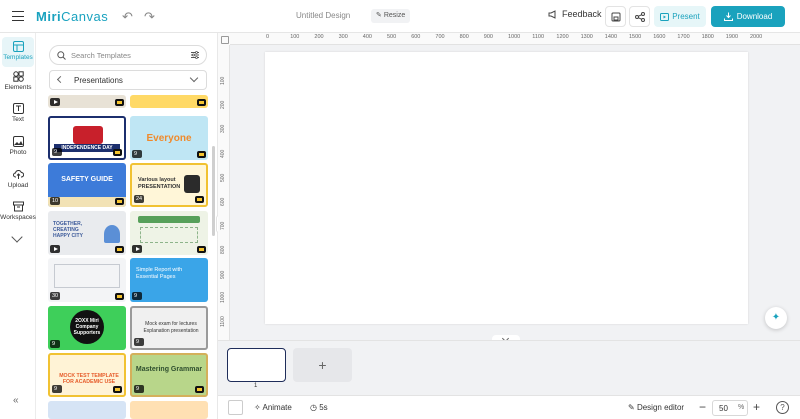  I want to click on page-thumbnail, so click(256, 365).